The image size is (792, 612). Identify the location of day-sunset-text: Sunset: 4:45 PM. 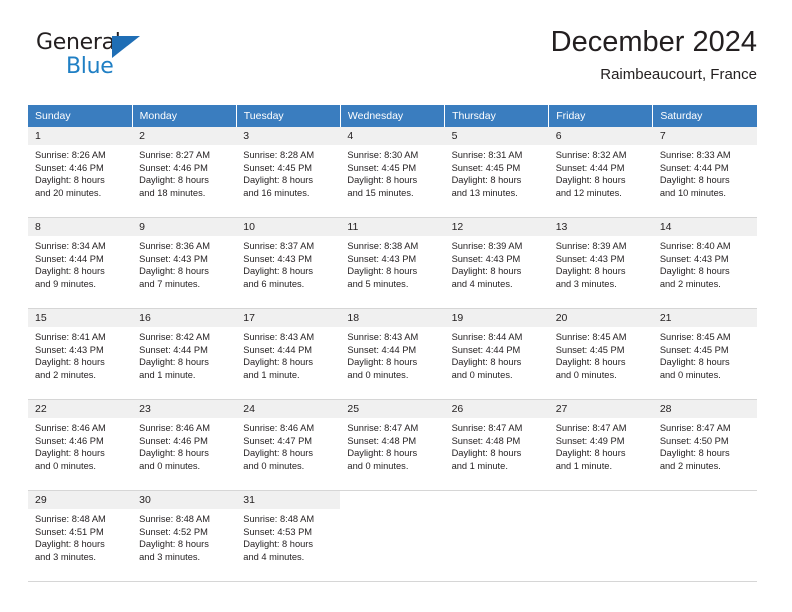
(278, 167).